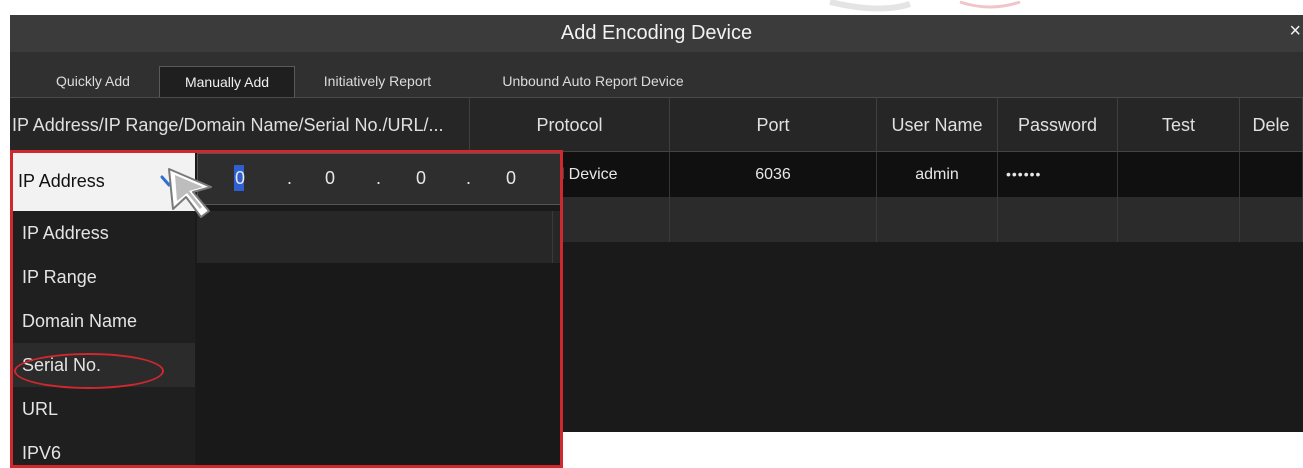  What do you see at coordinates (570, 125) in the screenshot?
I see `column-header-protocol: Protocol` at bounding box center [570, 125].